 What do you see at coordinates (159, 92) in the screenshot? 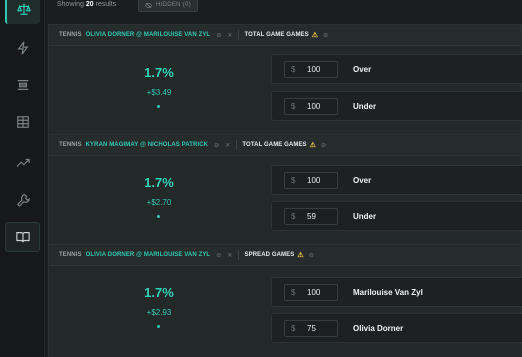
I see `profit-amount: +$3.49` at bounding box center [159, 92].